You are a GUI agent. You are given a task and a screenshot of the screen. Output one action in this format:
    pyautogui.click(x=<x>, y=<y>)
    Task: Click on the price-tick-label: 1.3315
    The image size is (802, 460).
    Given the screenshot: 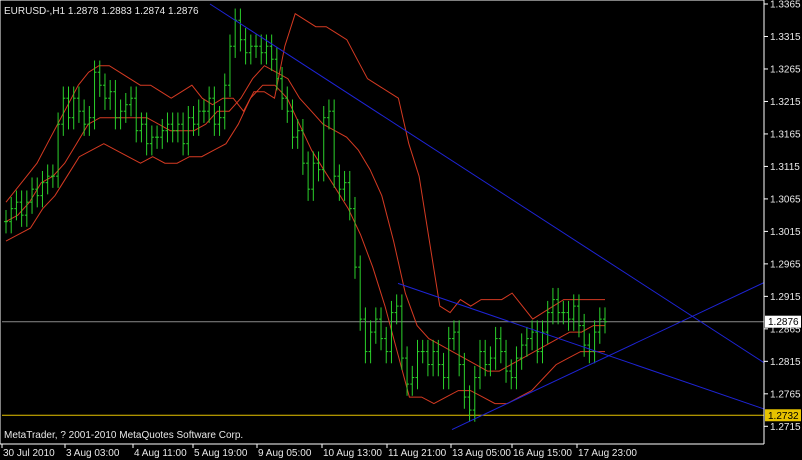 What is the action you would take?
    pyautogui.click(x=785, y=37)
    